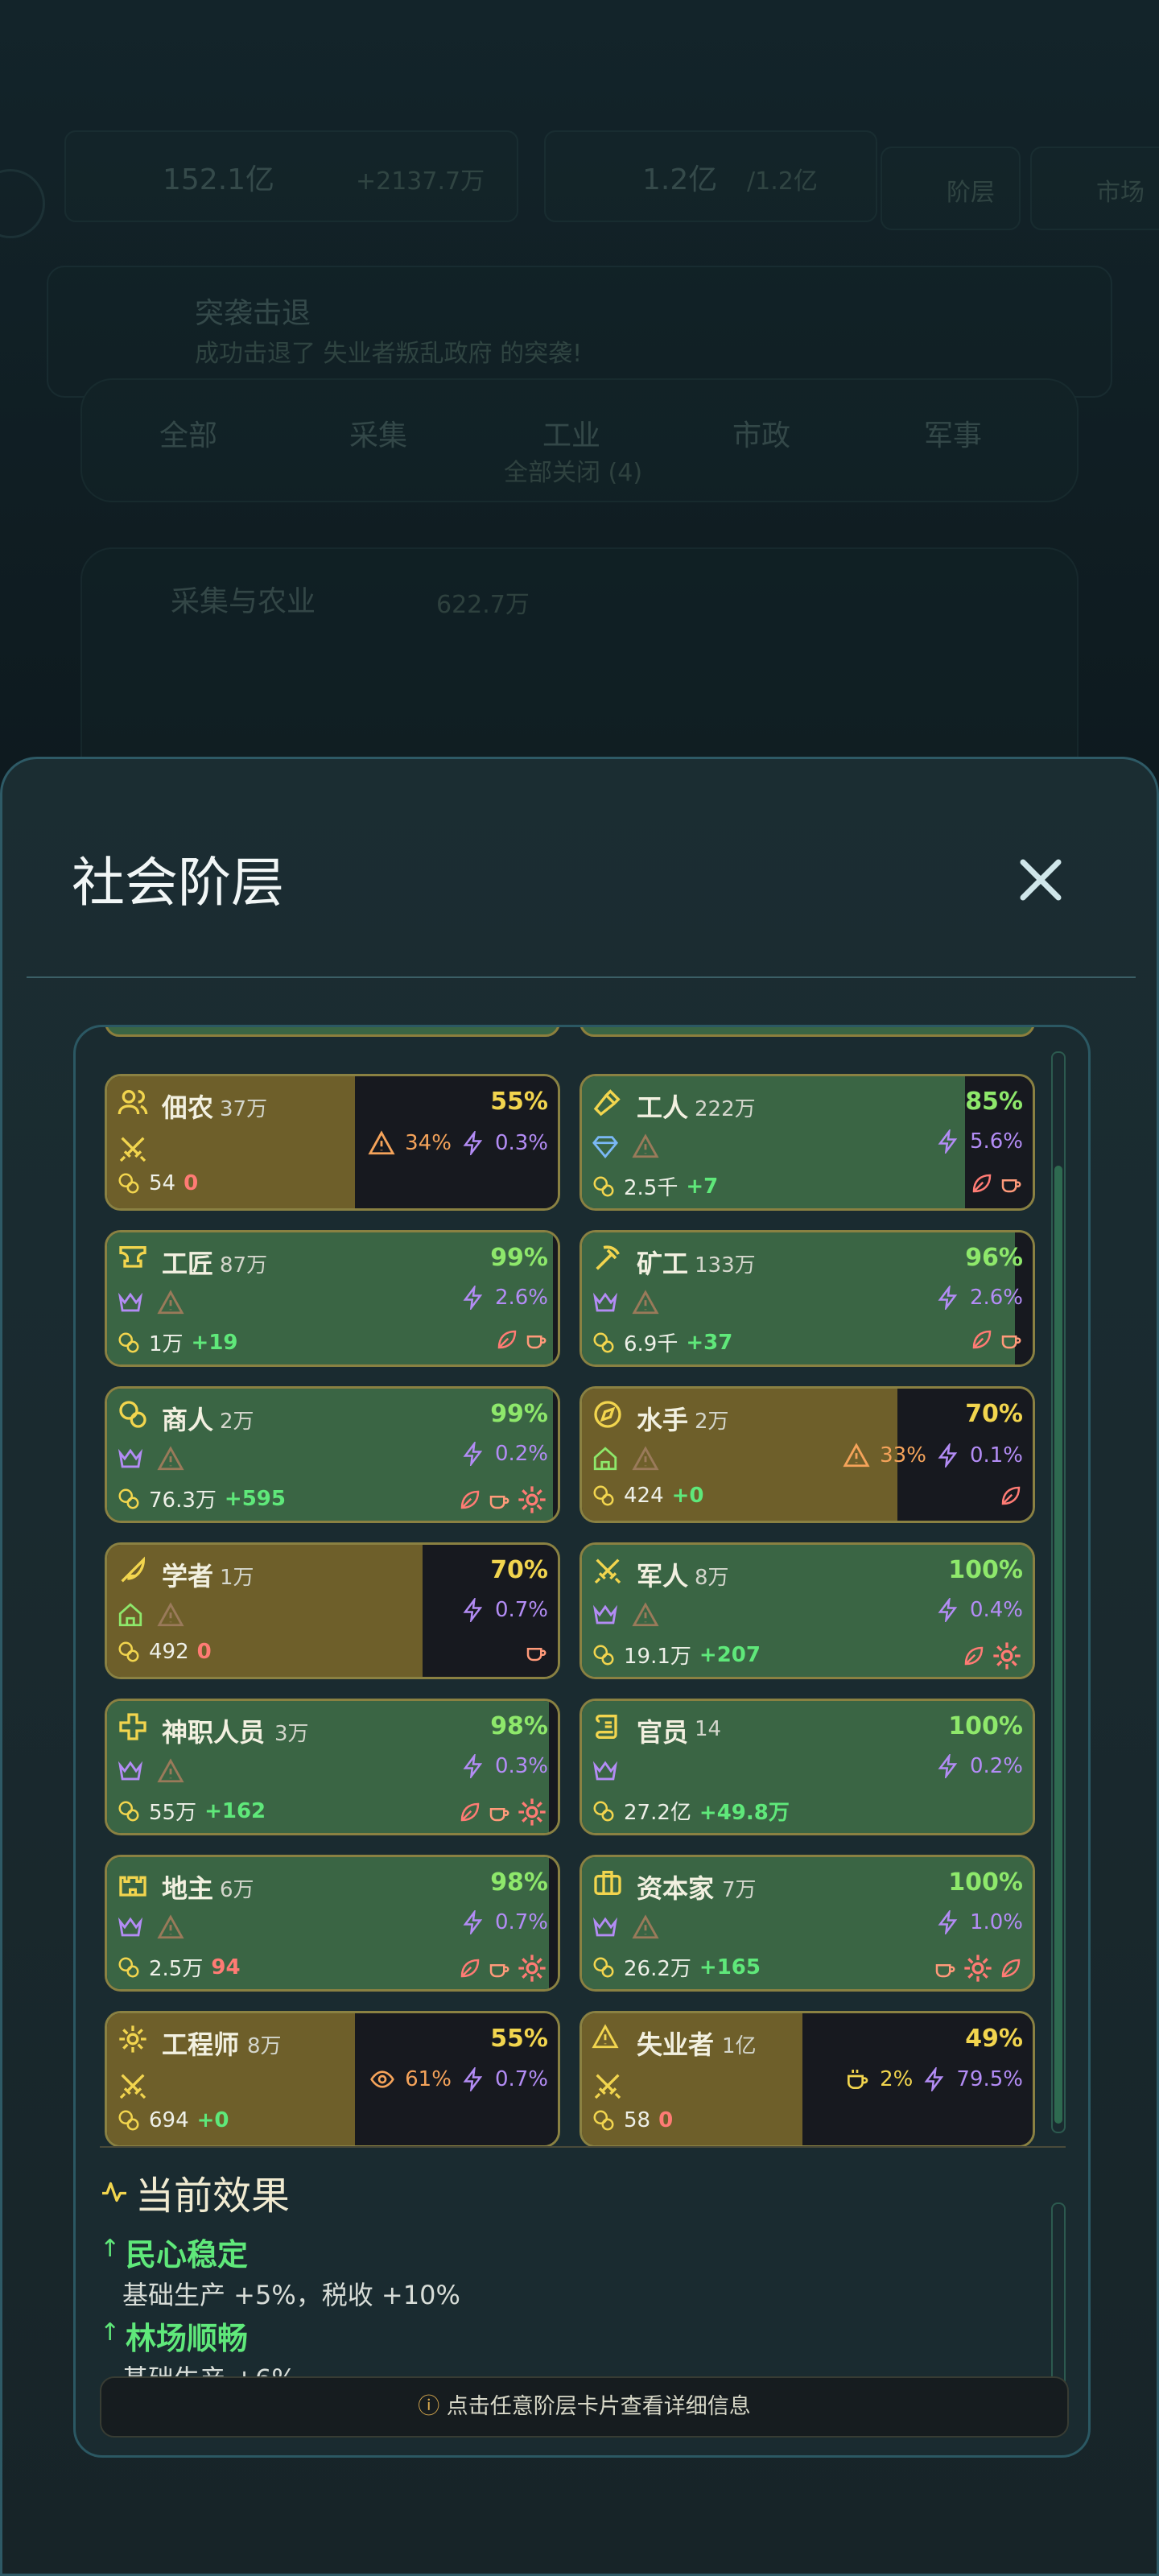 The height and width of the screenshot is (2576, 1159). Describe the element at coordinates (483, 605) in the screenshot. I see `section-pop: 622.7万` at that location.